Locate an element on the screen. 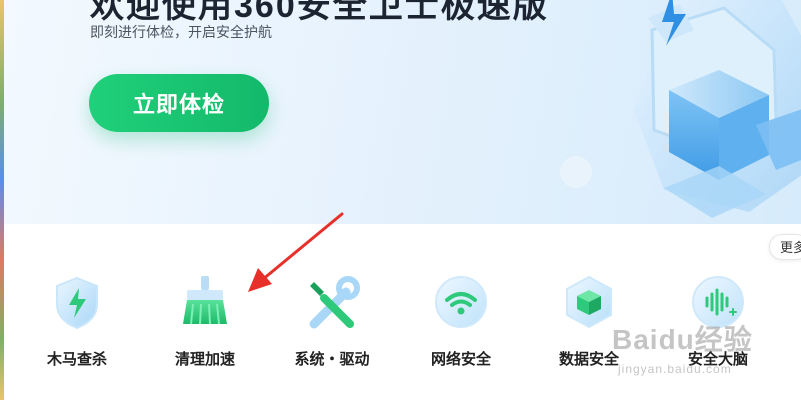 The image size is (801, 400). wifi-shield-icon is located at coordinates (461, 302).